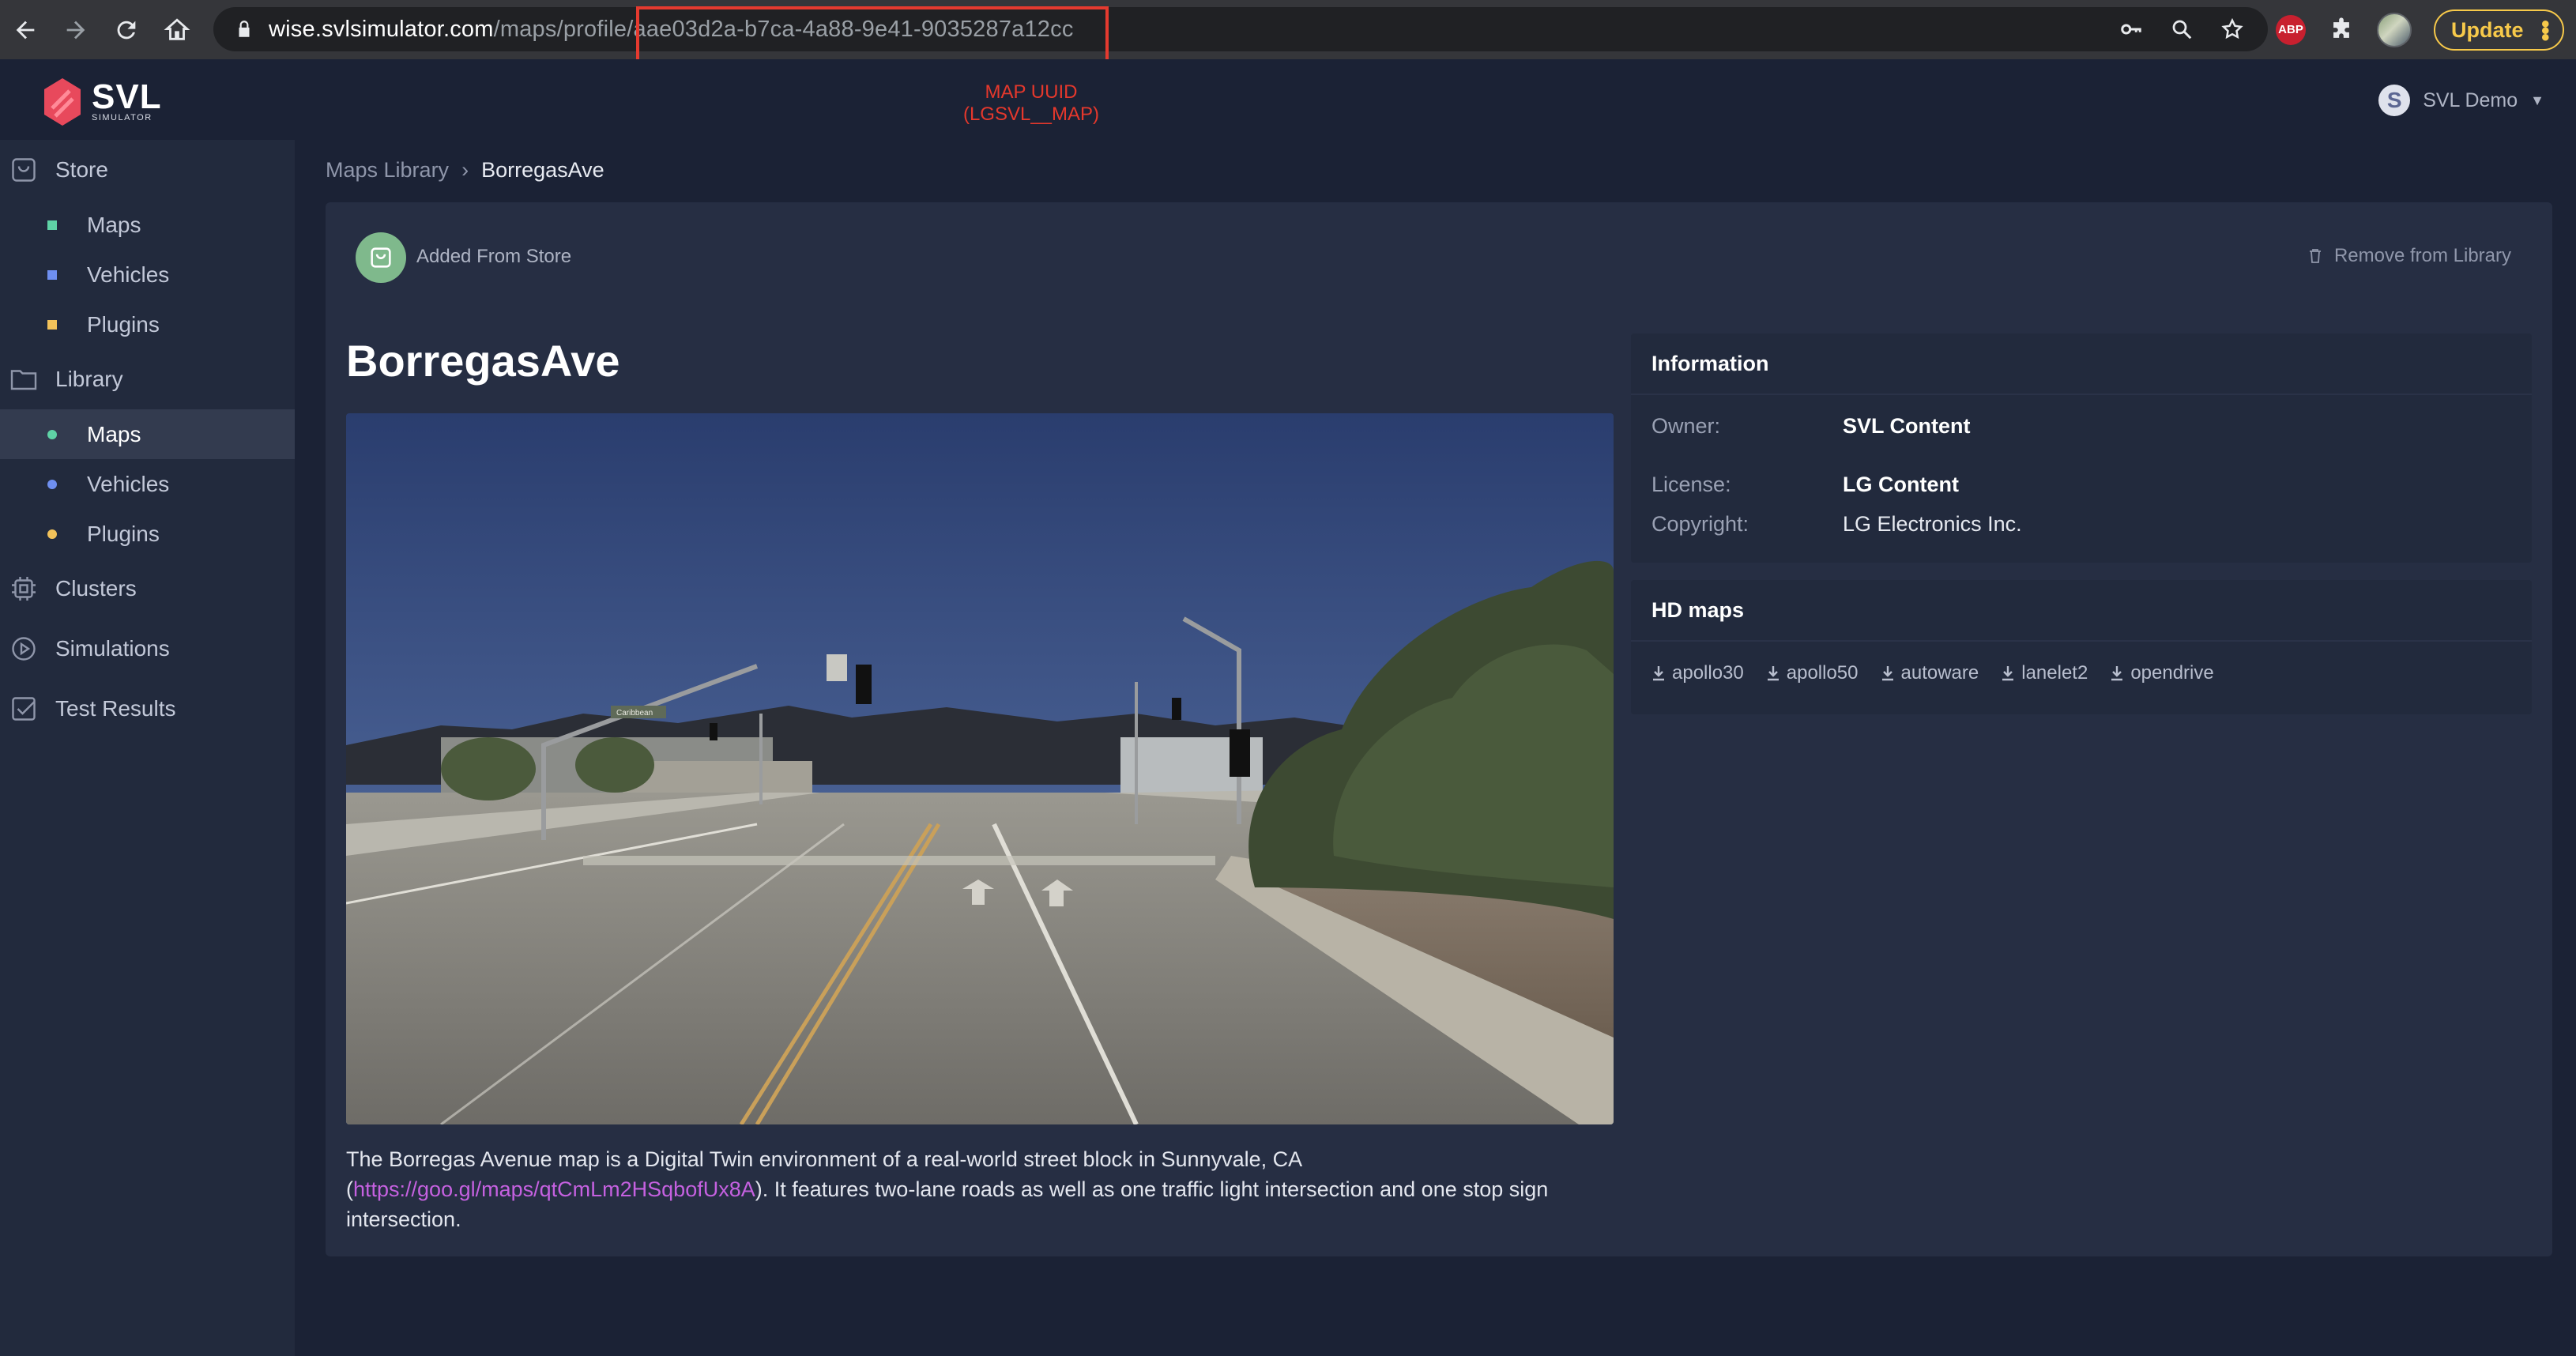 The width and height of the screenshot is (2576, 1356). Describe the element at coordinates (387, 170) in the screenshot. I see `breadcrumb-parent-link: Maps Library` at that location.